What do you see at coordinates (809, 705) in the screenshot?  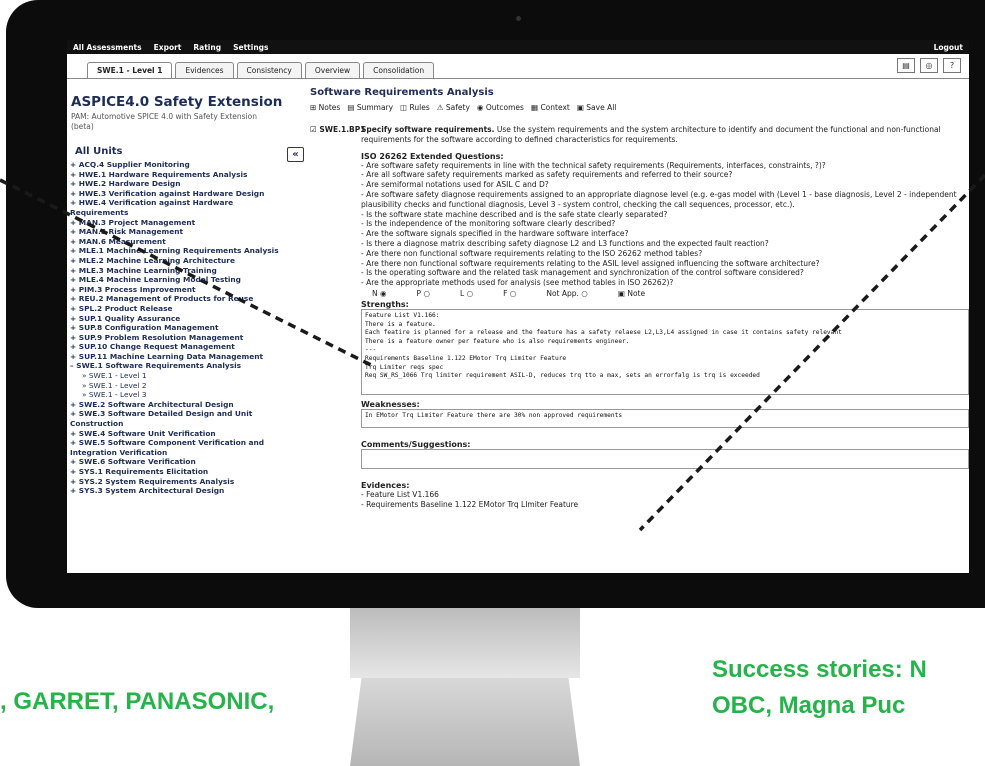 I see `success-stories-text: OBC, Magna Puc` at bounding box center [809, 705].